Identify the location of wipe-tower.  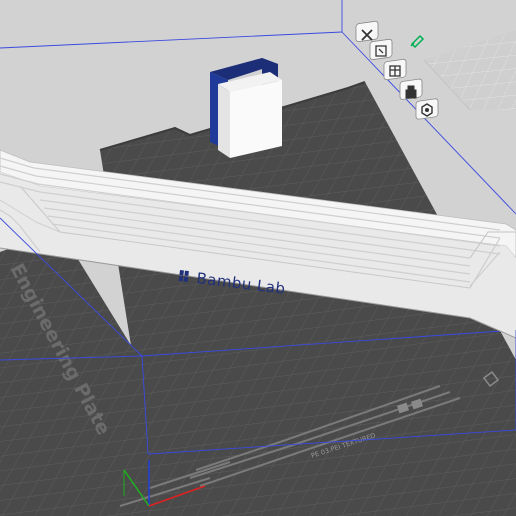
(246, 108).